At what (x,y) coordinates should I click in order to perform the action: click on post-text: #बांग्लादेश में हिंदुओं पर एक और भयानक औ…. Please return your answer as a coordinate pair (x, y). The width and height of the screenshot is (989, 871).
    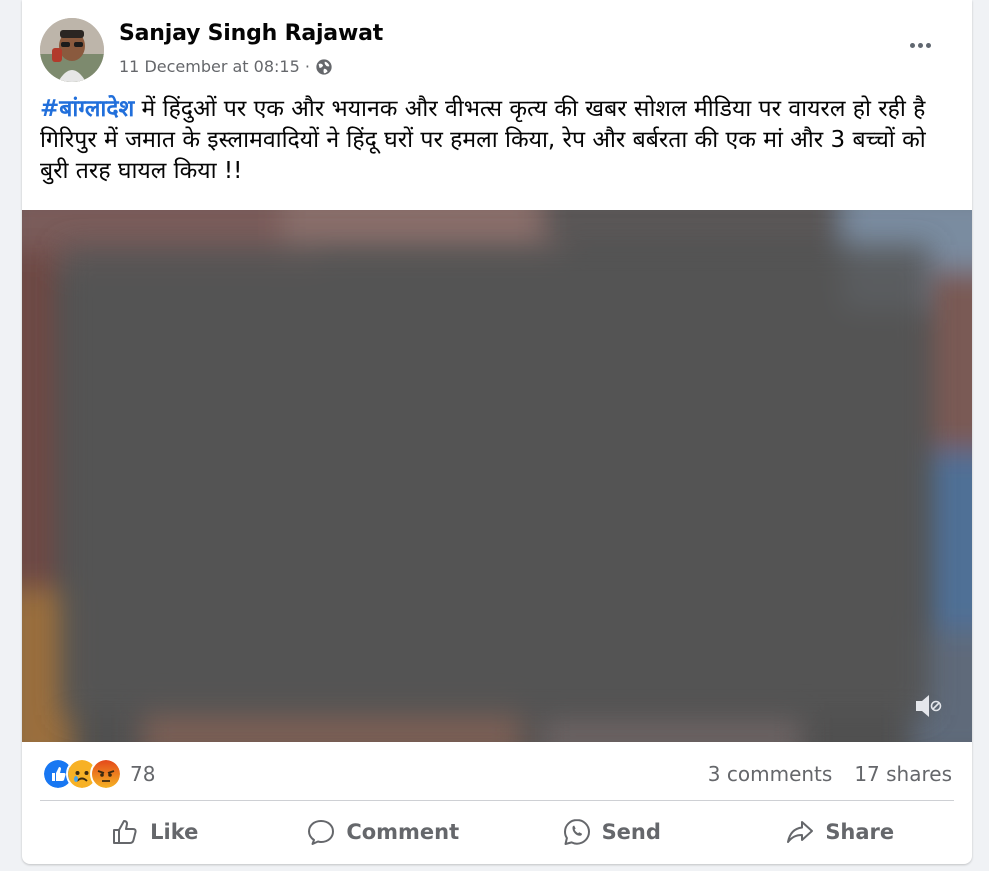
    Looking at the image, I should click on (500, 140).